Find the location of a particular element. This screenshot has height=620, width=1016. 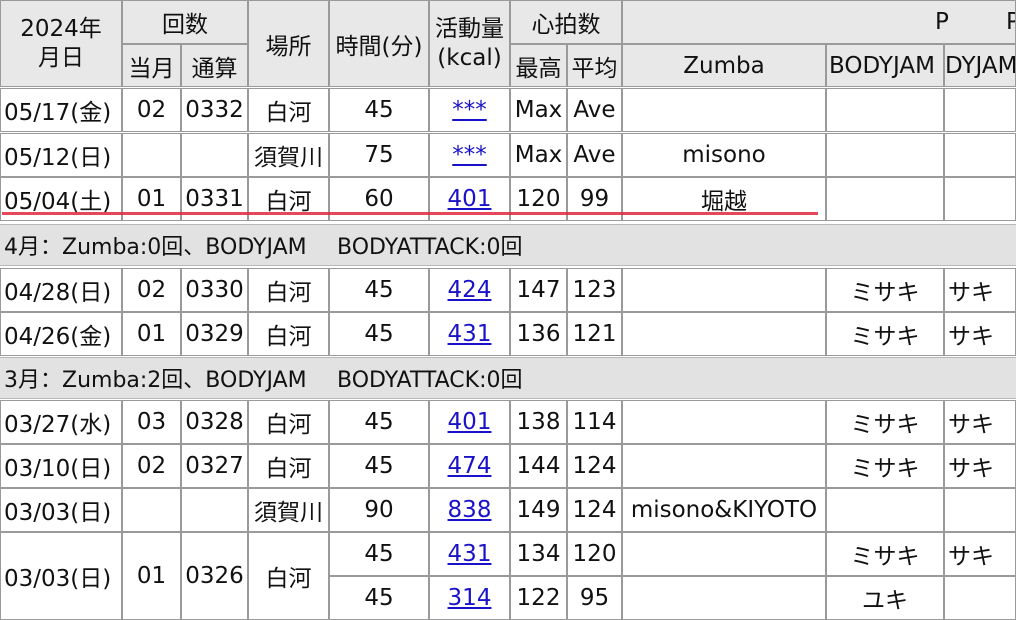

cell-text: 白河 is located at coordinates (288, 579).